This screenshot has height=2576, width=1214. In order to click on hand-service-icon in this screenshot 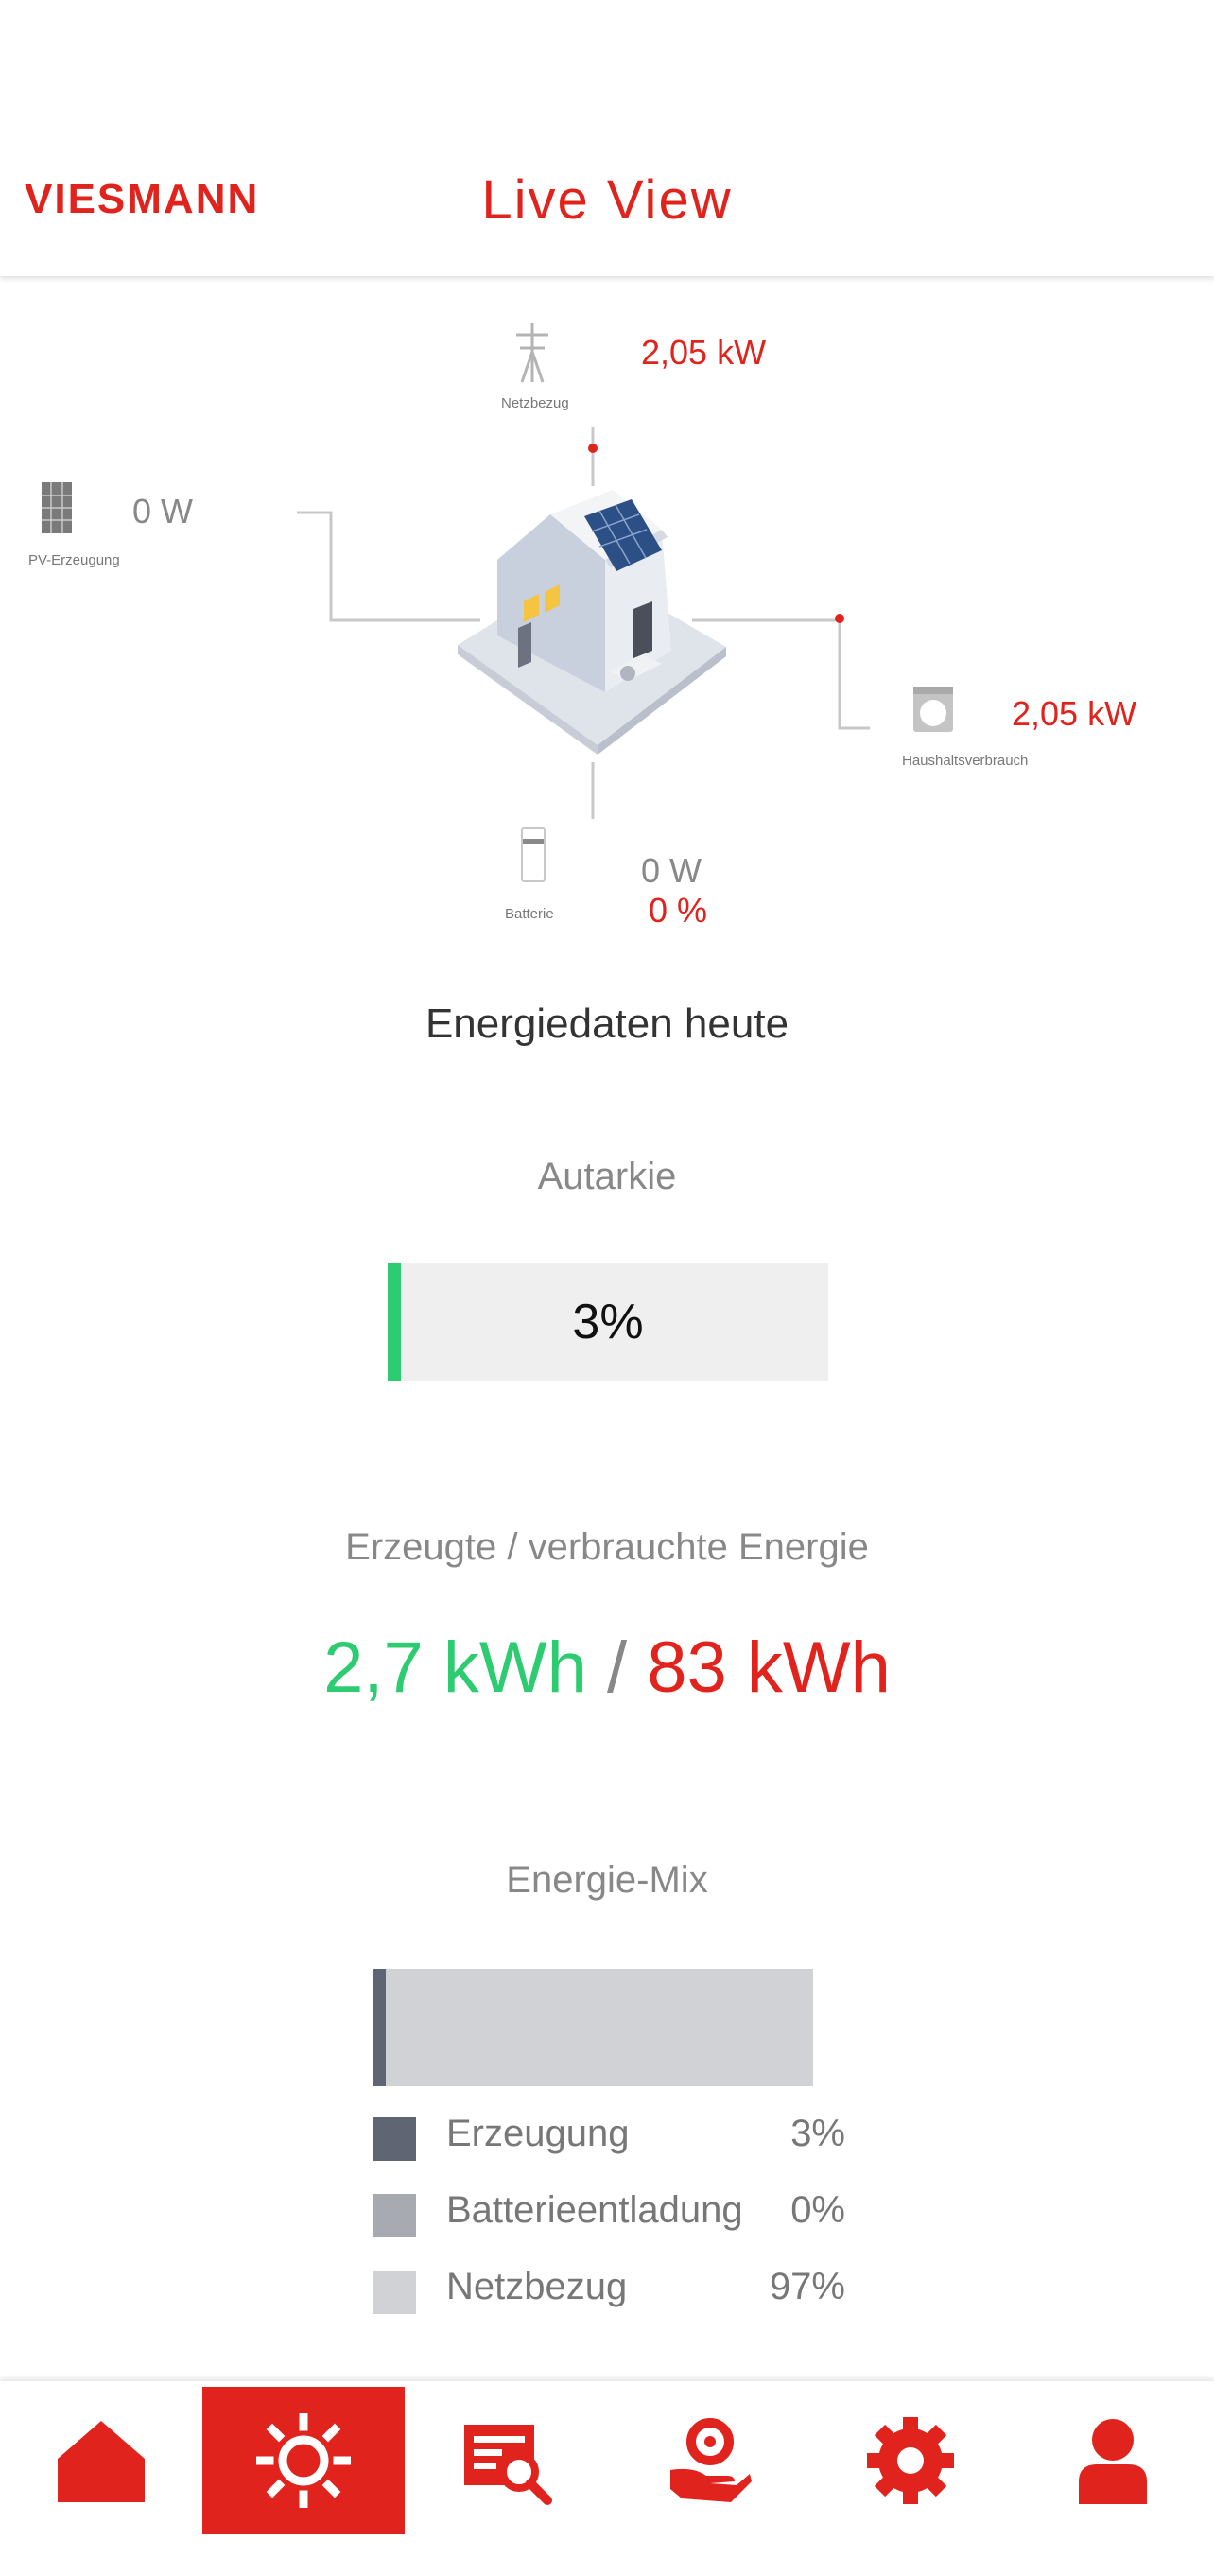, I will do `click(711, 2460)`.